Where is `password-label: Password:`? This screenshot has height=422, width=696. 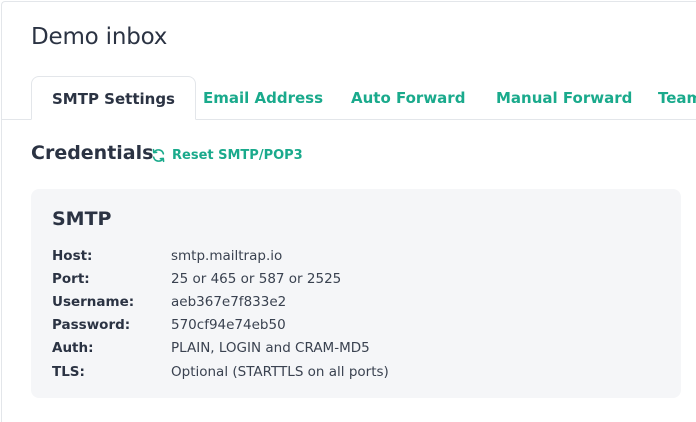 password-label: Password: is located at coordinates (91, 325).